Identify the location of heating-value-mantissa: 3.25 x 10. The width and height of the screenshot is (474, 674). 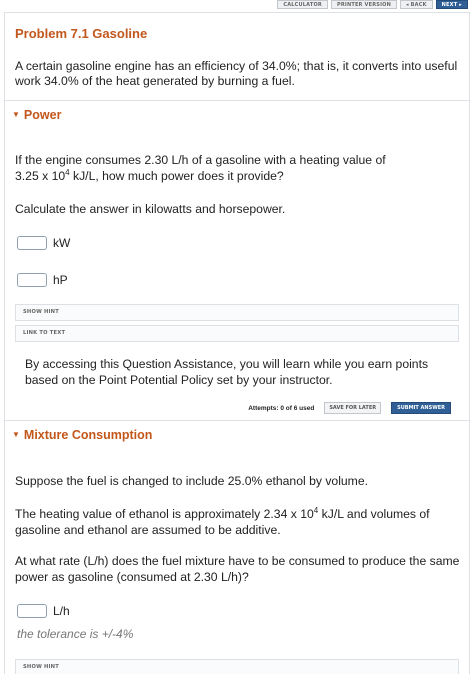
(40, 176).